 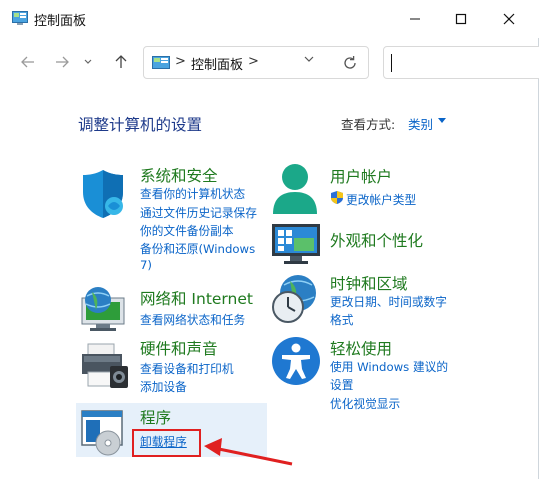 What do you see at coordinates (161, 62) in the screenshot?
I see `control-panel-location-icon` at bounding box center [161, 62].